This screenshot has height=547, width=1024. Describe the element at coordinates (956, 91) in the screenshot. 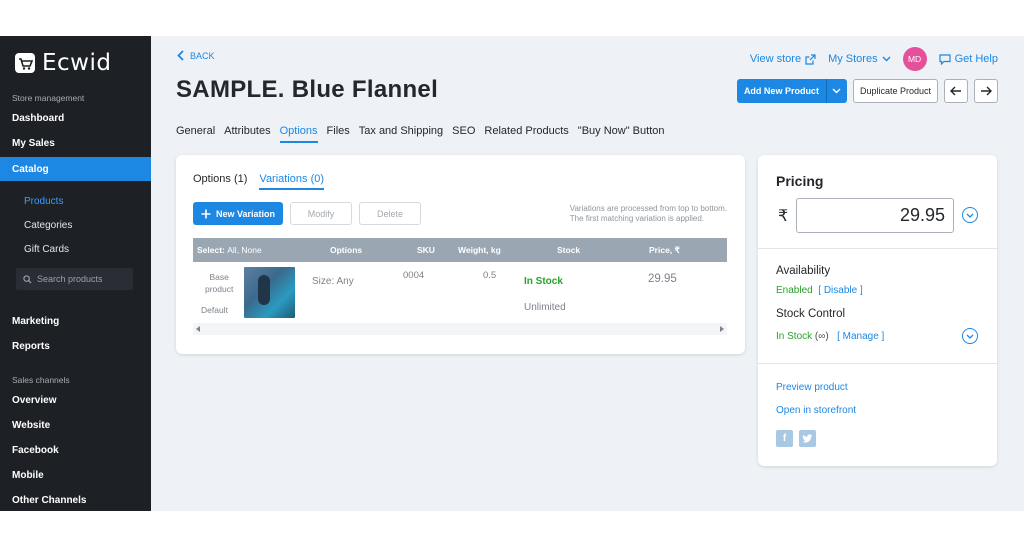

I see `previous-product-button` at that location.